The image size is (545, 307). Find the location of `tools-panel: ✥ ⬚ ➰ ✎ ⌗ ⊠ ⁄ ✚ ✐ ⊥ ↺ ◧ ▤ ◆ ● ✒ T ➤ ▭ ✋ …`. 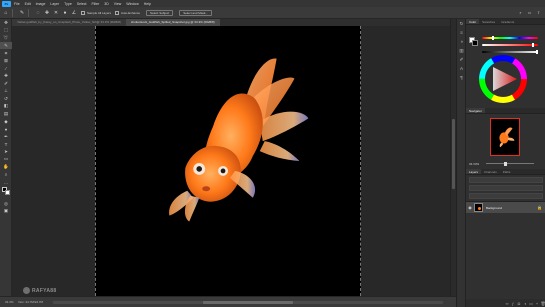

tools-panel: ✥ ⬚ ➰ ✎ ⌗ ⊠ ⁄ ✚ ✐ ⊥ ↺ ◧ ▤ ◆ ● ✒ T ➤ ▭ ✋ … is located at coordinates (6, 157).